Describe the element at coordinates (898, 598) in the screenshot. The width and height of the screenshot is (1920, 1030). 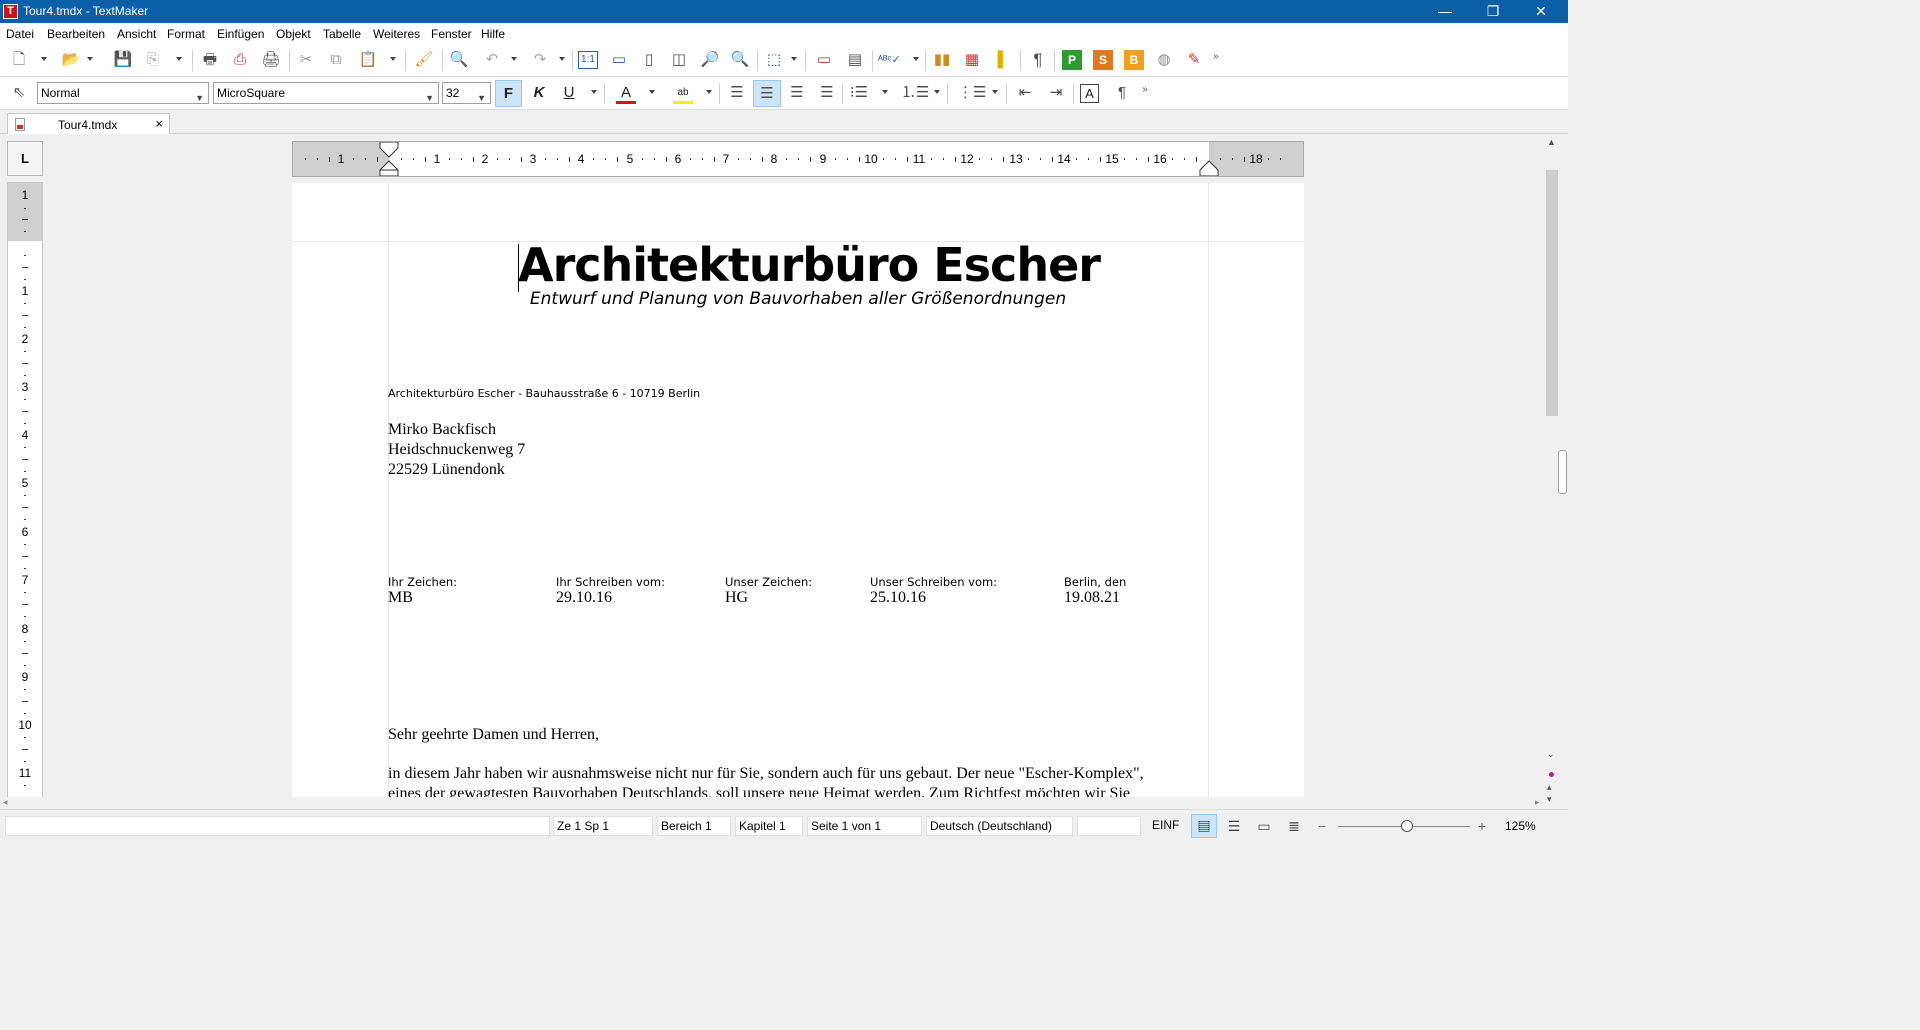
I see `ref-value-unser-schreiben: 25.10.16` at that location.